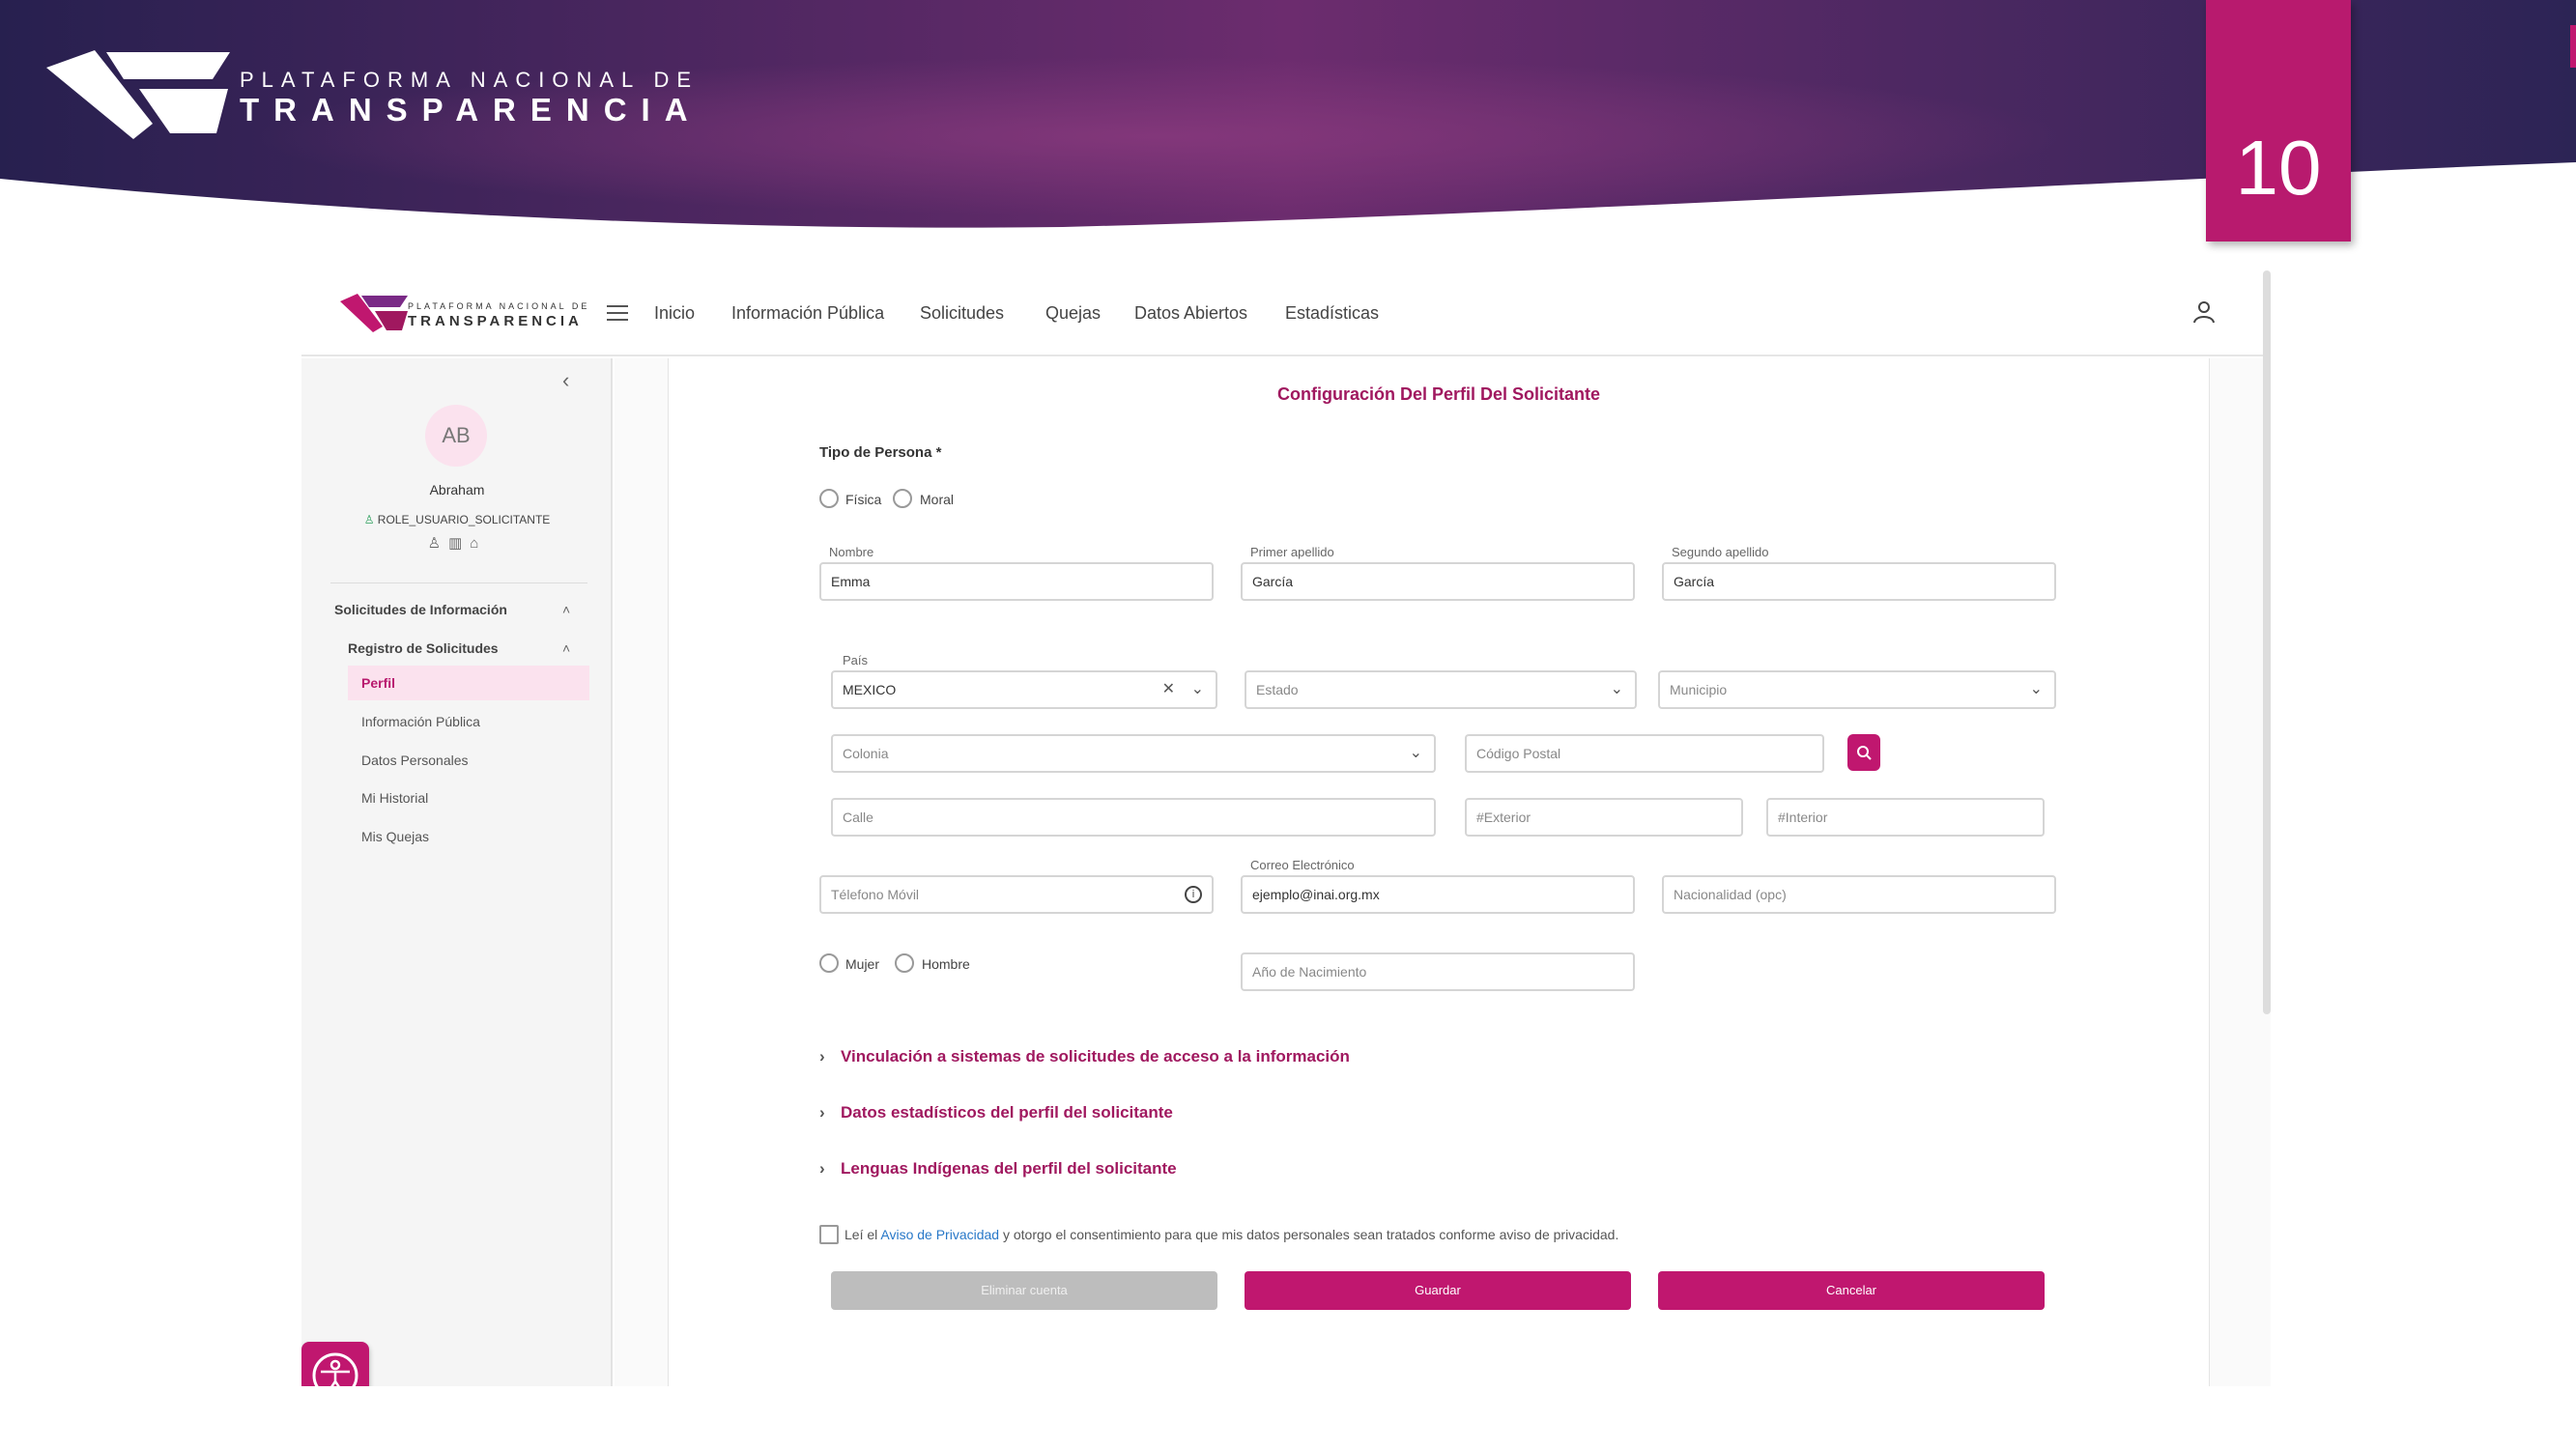  I want to click on clear-icon: ✕, so click(1169, 689).